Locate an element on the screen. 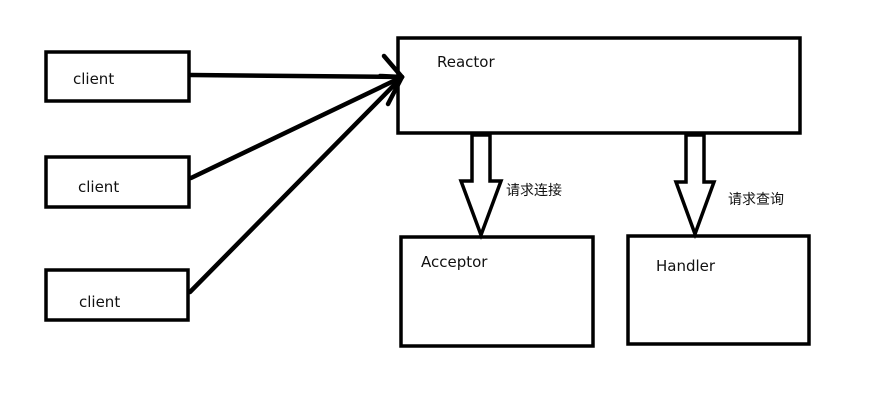 This screenshot has height=418, width=892. acceptor-node: Acceptor is located at coordinates (497, 291).